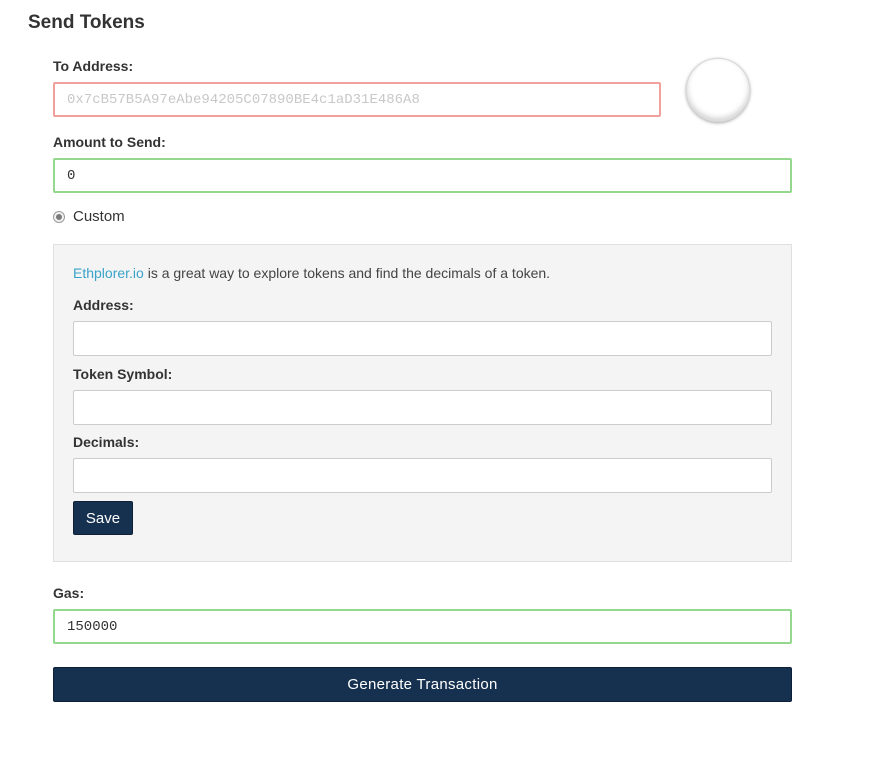 This screenshot has width=891, height=763. I want to click on to-address-label: To Address:, so click(93, 66).